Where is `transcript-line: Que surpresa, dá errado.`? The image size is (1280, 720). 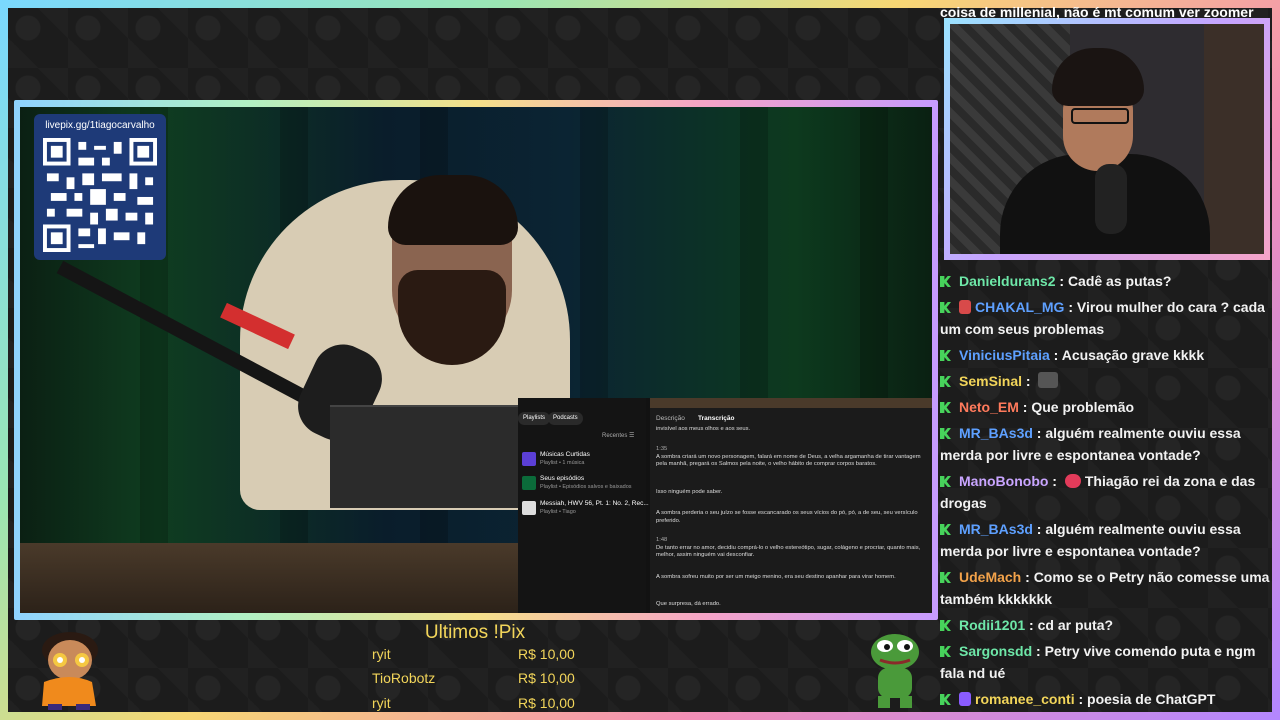
transcript-line: Que surpresa, dá errado. is located at coordinates (688, 604).